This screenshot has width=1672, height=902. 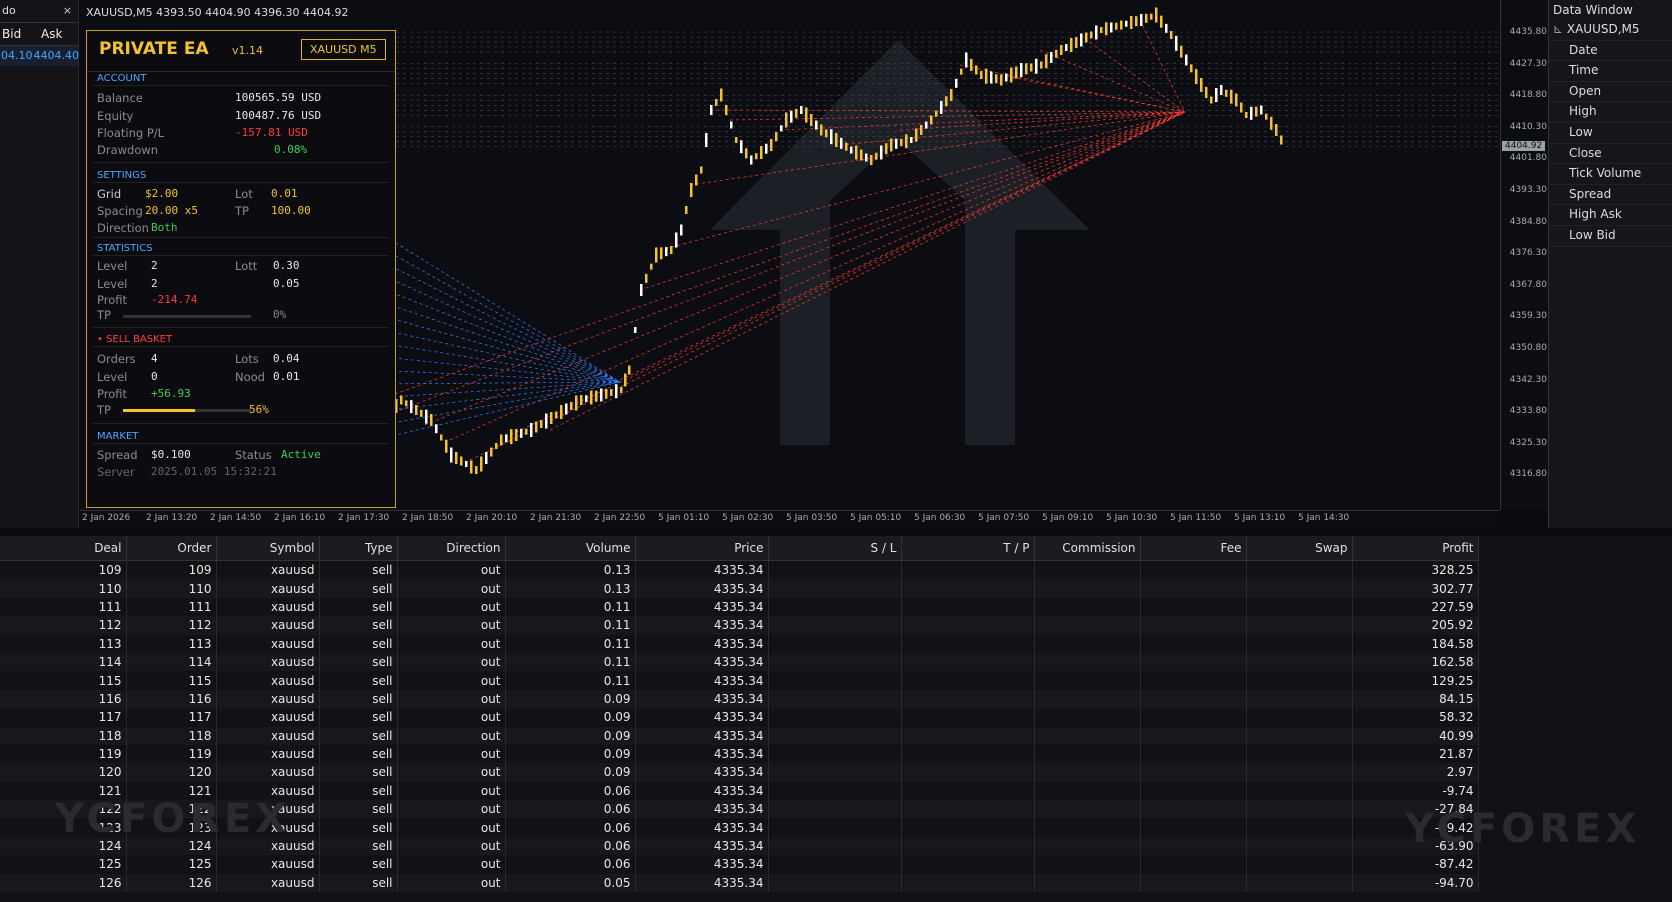 I want to click on data-window-symbol: ⊾ XAUUSD,M5, so click(x=1610, y=30).